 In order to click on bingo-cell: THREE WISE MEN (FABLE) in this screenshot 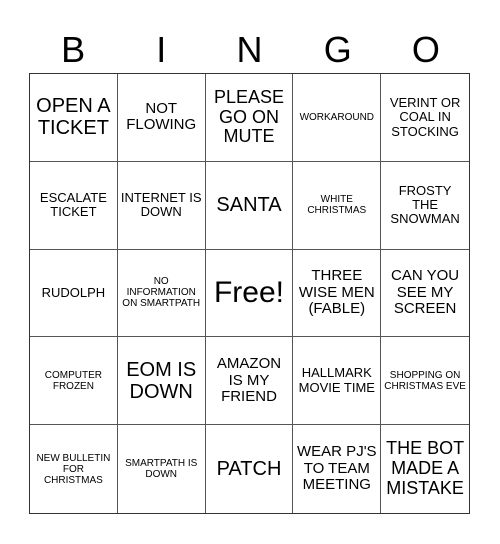, I will do `click(337, 293)`.